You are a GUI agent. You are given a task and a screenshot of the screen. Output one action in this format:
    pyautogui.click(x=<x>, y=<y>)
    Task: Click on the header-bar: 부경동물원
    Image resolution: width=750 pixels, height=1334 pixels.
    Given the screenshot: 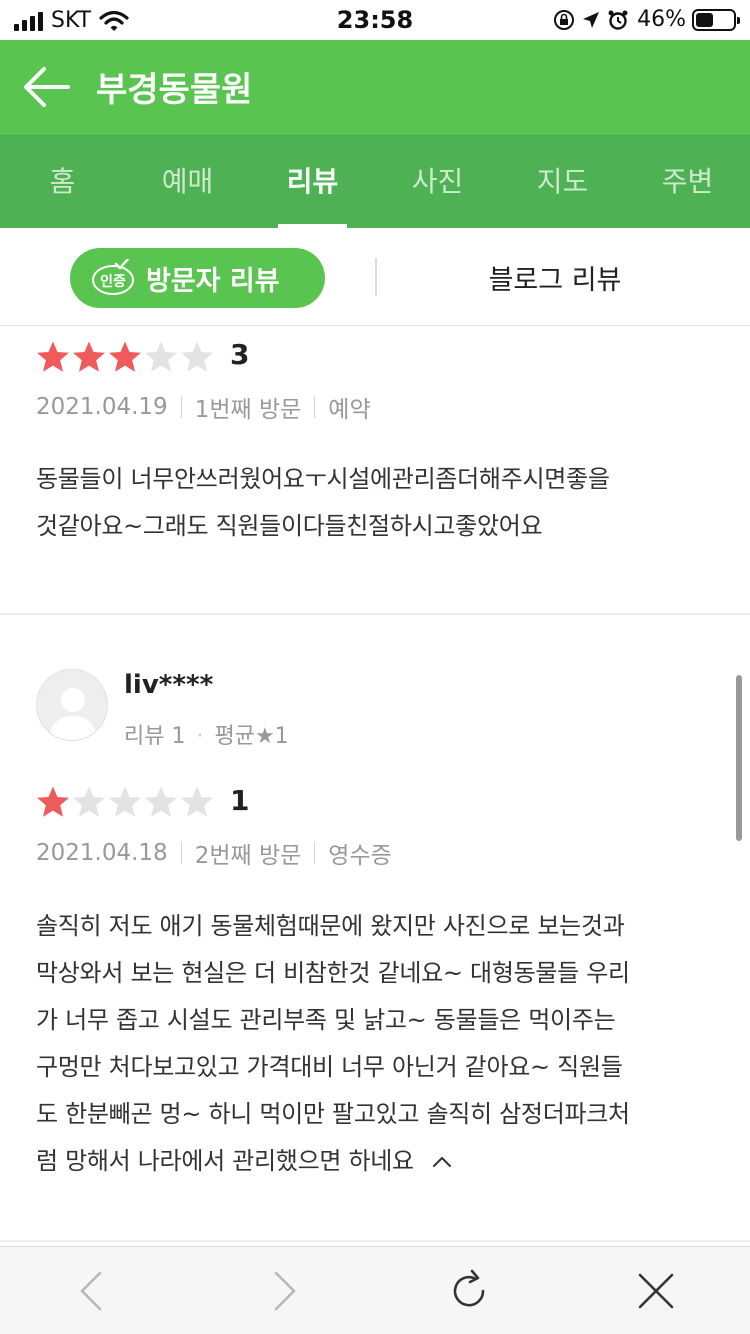 What is the action you would take?
    pyautogui.click(x=375, y=87)
    